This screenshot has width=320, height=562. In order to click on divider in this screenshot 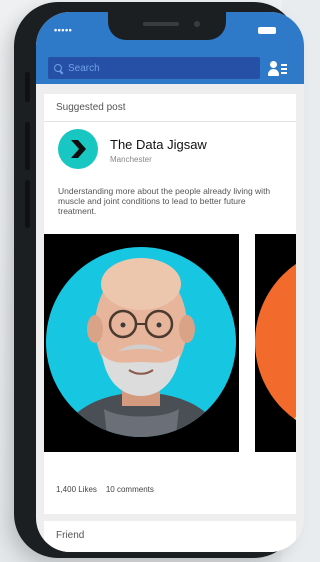, I will do `click(170, 121)`.